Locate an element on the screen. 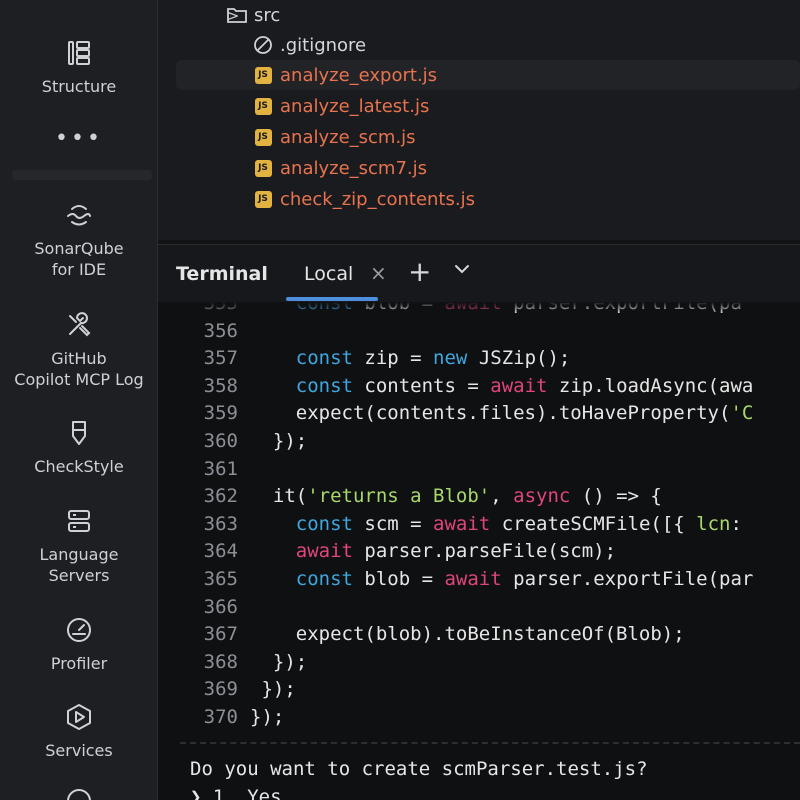 The height and width of the screenshot is (800, 800). code-text: const contents = await zip.loadAsync(awa is located at coordinates (524, 385).